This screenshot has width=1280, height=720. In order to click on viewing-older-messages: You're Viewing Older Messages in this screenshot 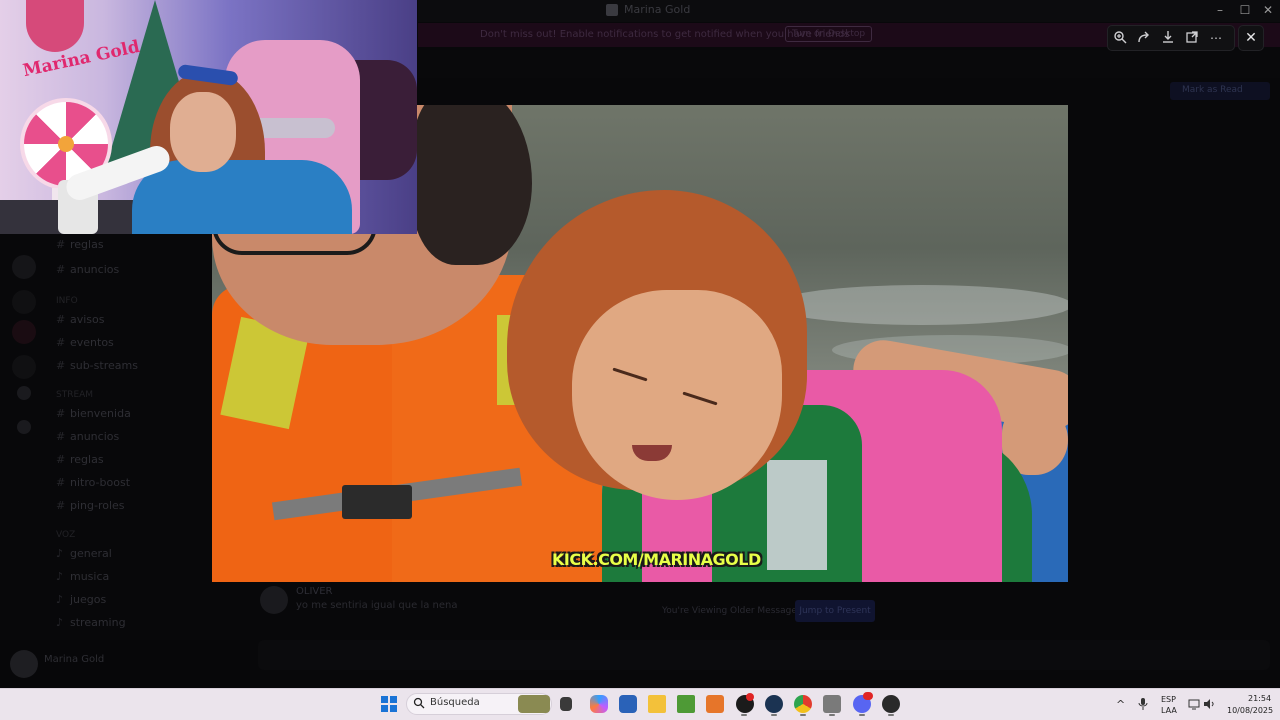, I will do `click(732, 611)`.